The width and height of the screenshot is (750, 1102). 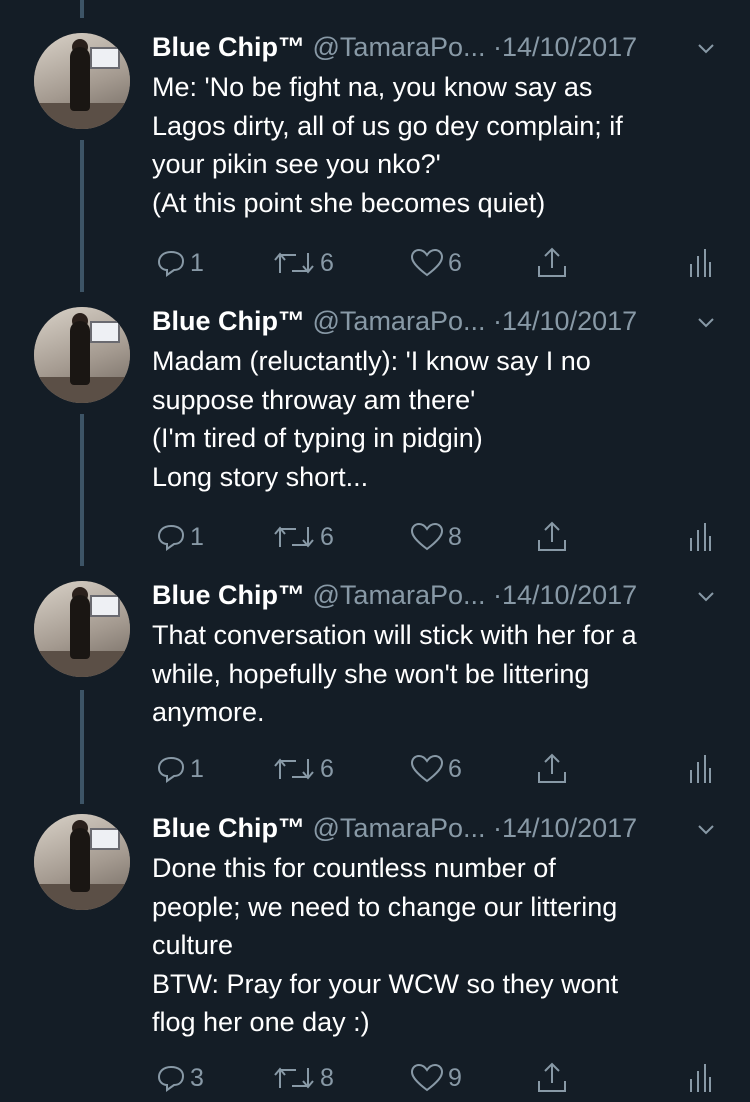 I want to click on tweet-text-line: (I'm tired of typing in pidgin), so click(x=317, y=438).